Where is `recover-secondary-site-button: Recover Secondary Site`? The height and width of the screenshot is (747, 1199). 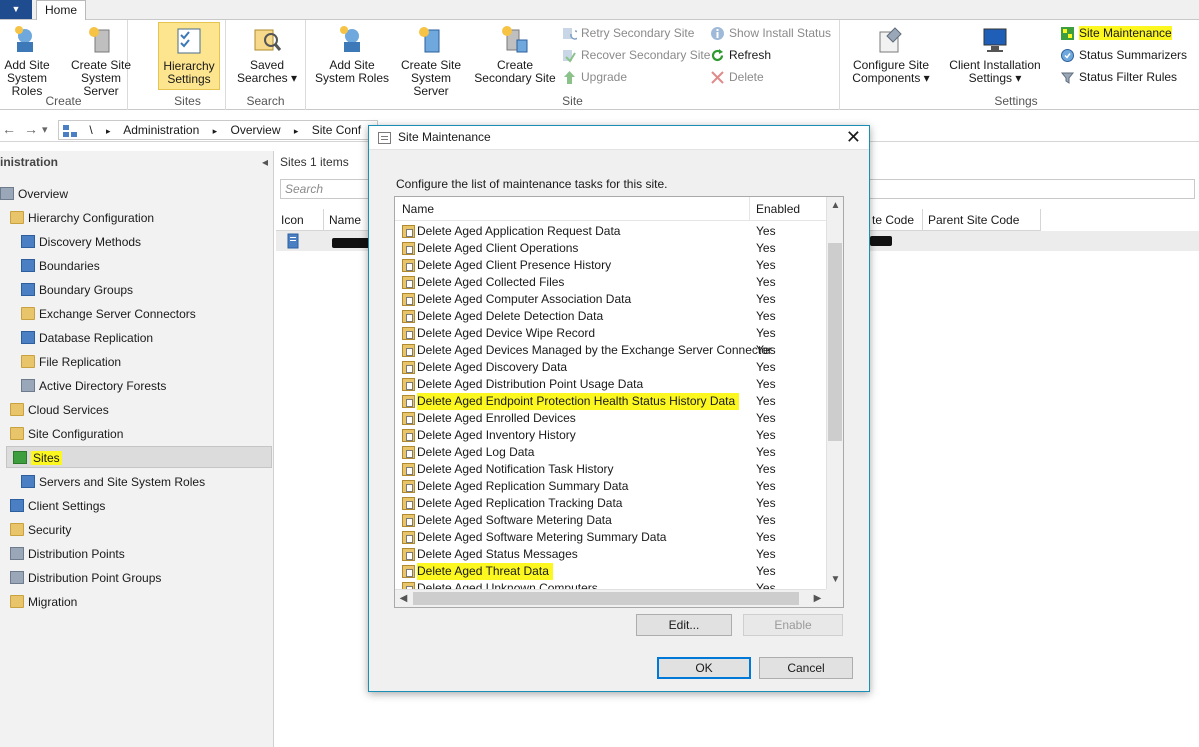 recover-secondary-site-button: Recover Secondary Site is located at coordinates (636, 55).